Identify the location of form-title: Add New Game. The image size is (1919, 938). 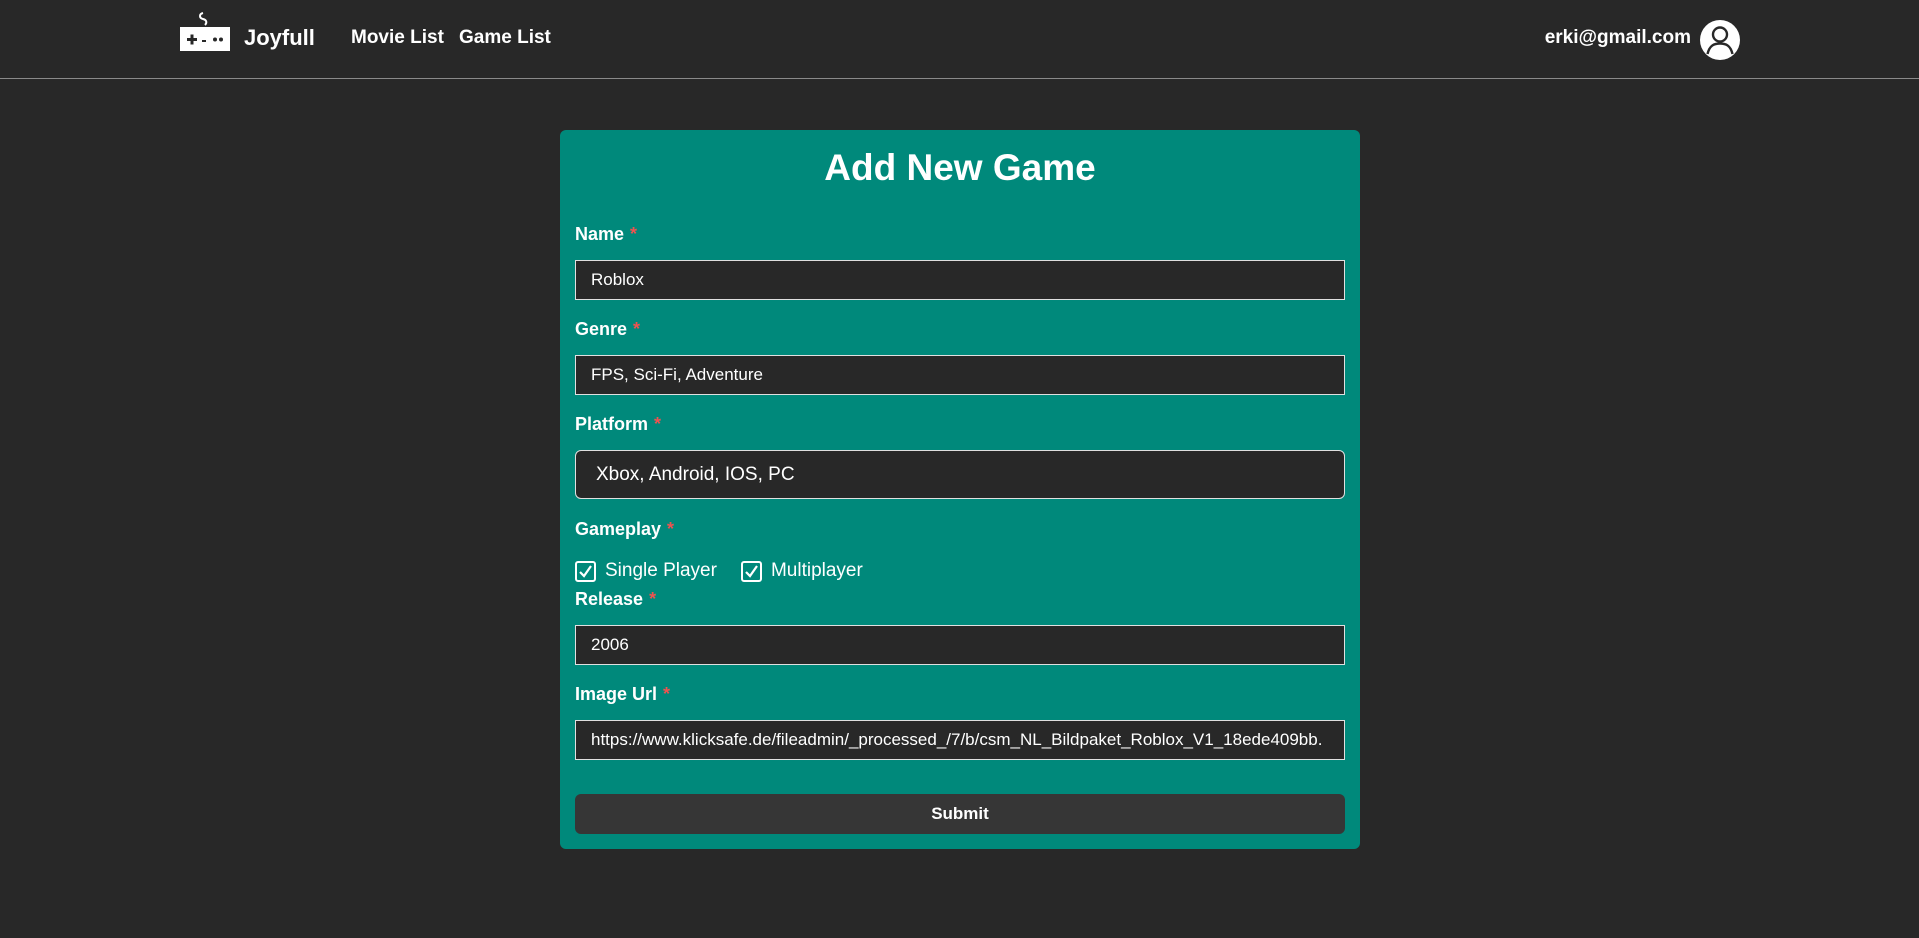
(960, 167).